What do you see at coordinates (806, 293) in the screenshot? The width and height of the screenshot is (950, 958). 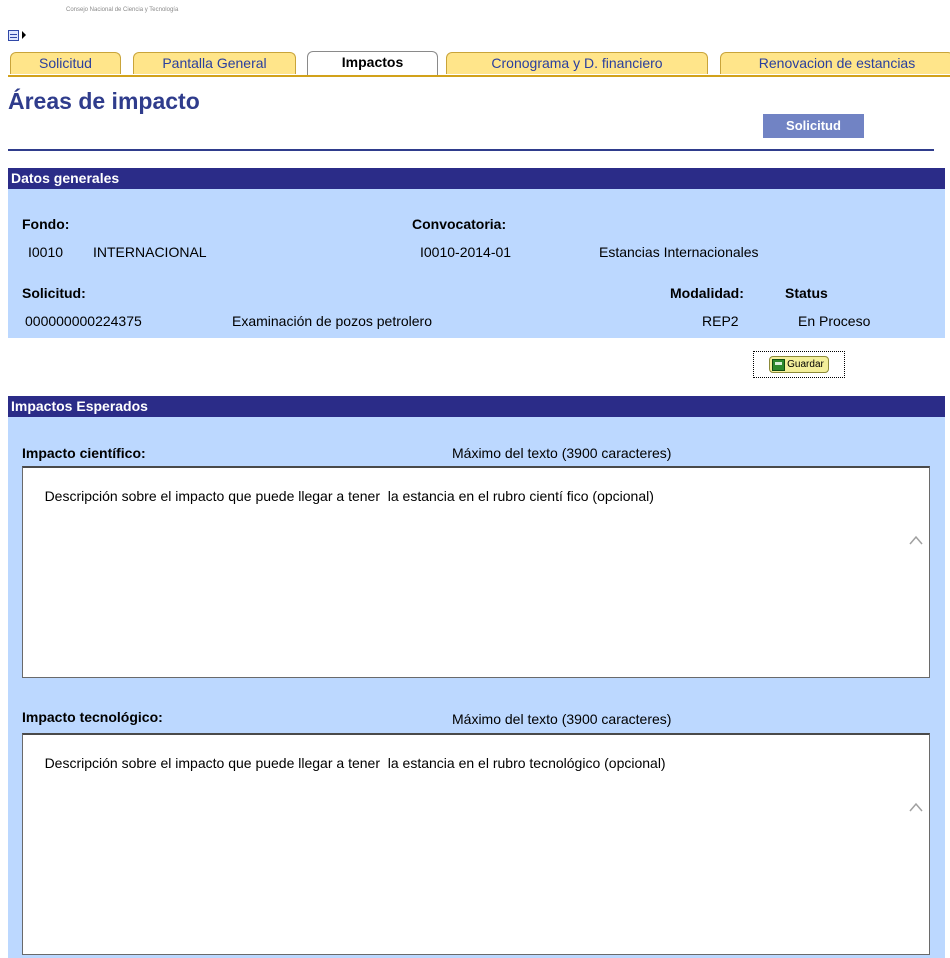 I see `status-label: Status` at bounding box center [806, 293].